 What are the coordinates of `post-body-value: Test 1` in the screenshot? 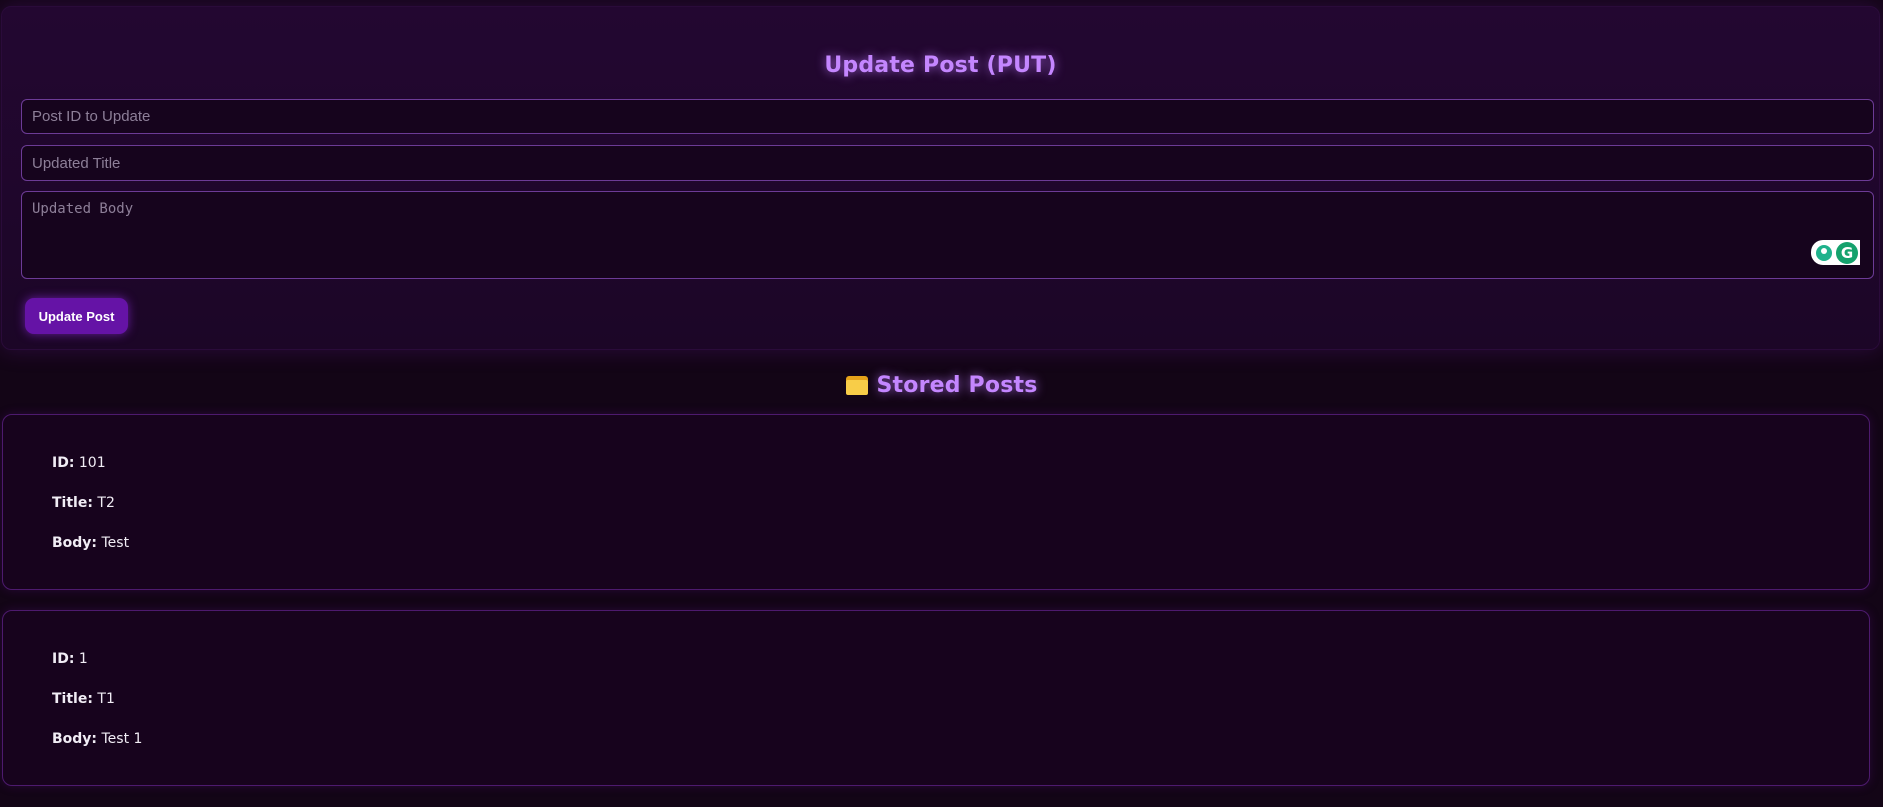 It's located at (122, 739).